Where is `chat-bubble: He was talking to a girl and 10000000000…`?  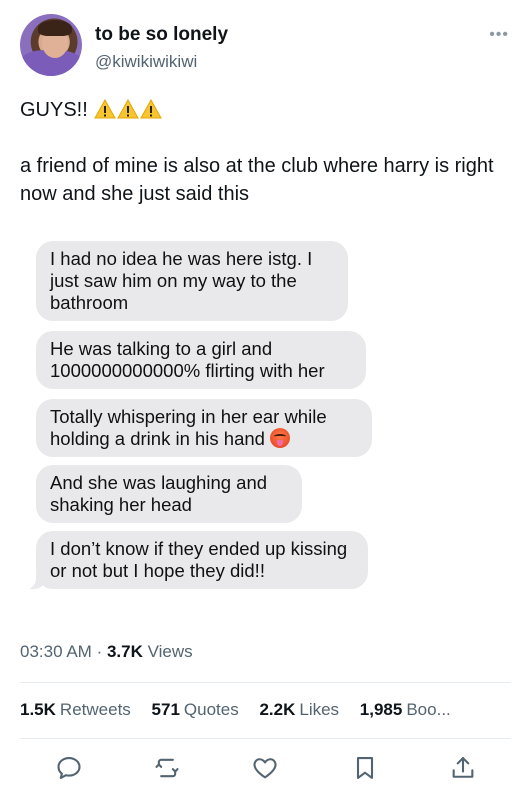 chat-bubble: He was talking to a girl and 10000000000… is located at coordinates (201, 360).